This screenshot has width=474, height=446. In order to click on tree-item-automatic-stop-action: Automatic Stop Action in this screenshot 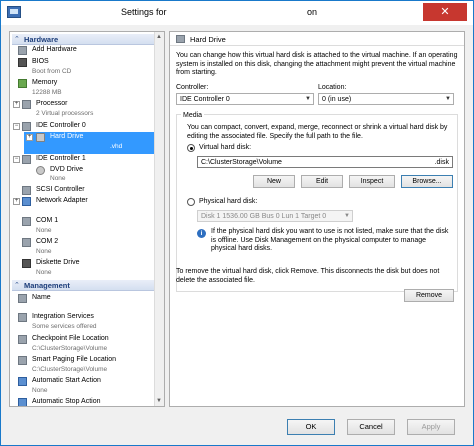, I will do `click(83, 401)`.